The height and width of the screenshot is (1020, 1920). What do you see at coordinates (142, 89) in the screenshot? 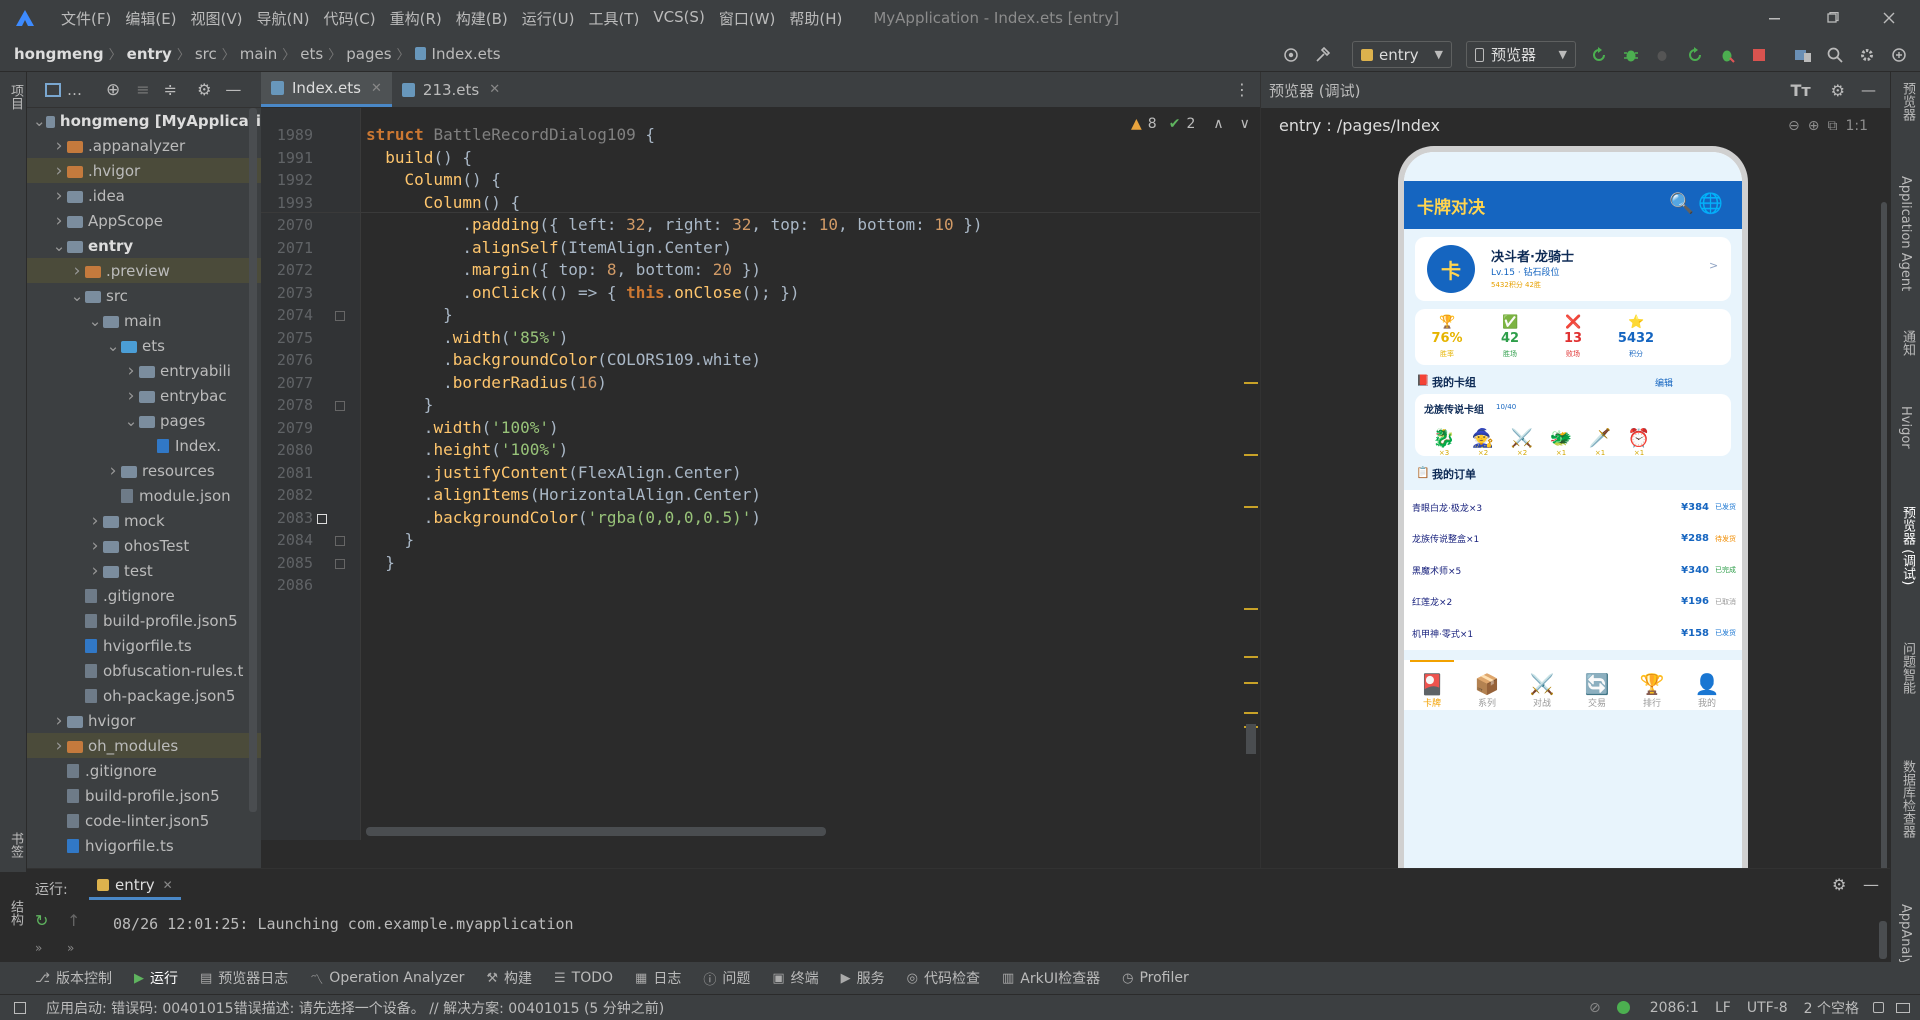
I see `collapse-all-icon: ≡` at bounding box center [142, 89].